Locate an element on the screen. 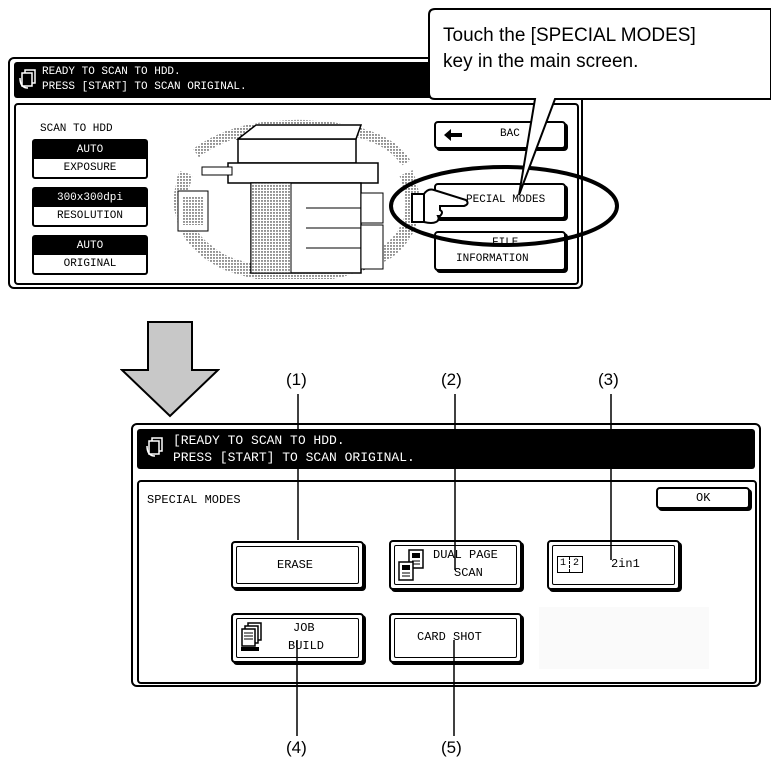 The height and width of the screenshot is (759, 771). callout-number-1: (1) is located at coordinates (296, 379).